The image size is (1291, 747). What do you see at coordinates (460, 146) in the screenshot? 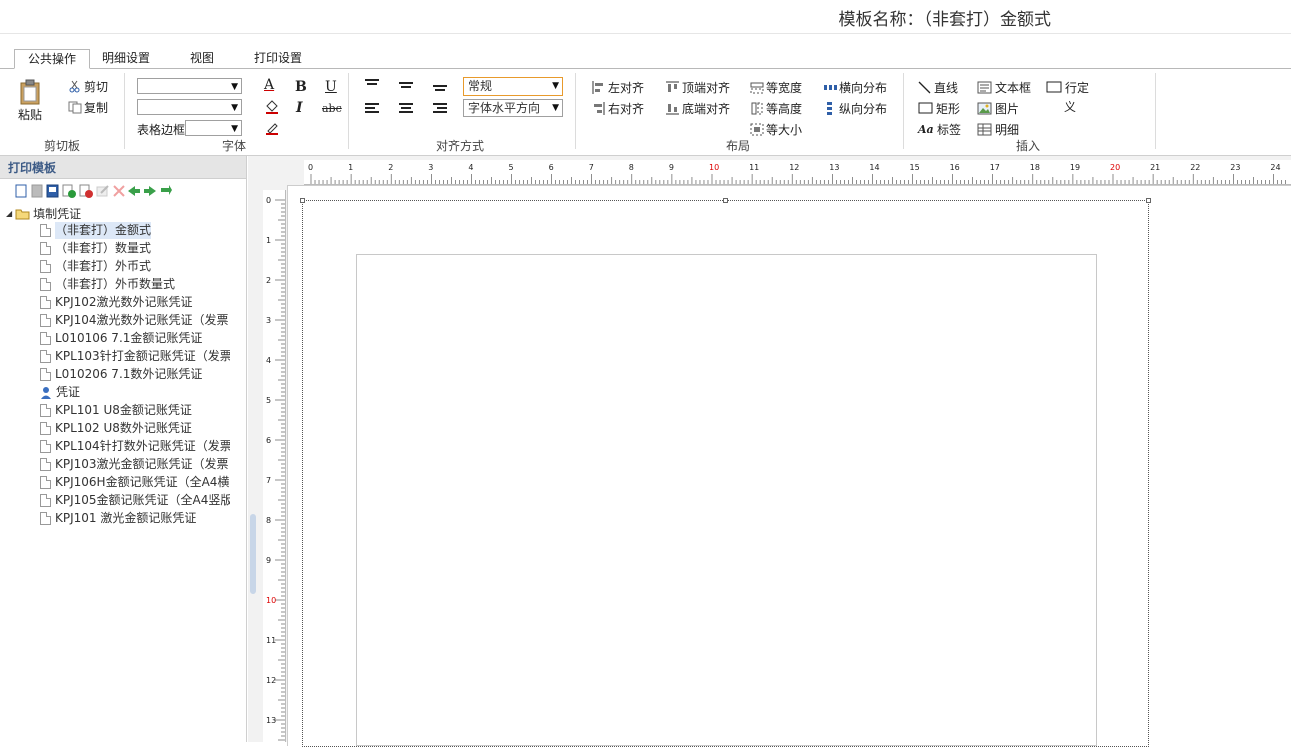
I see `alignment-group-label: 对齐方式` at bounding box center [460, 146].